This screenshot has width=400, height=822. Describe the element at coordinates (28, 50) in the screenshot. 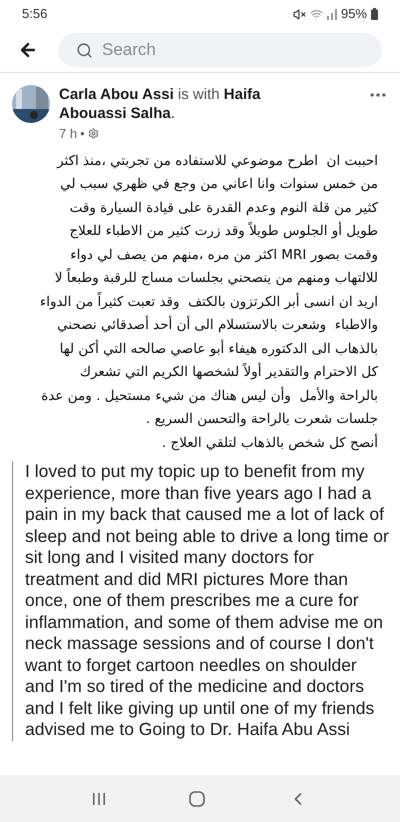

I see `back-icon` at that location.